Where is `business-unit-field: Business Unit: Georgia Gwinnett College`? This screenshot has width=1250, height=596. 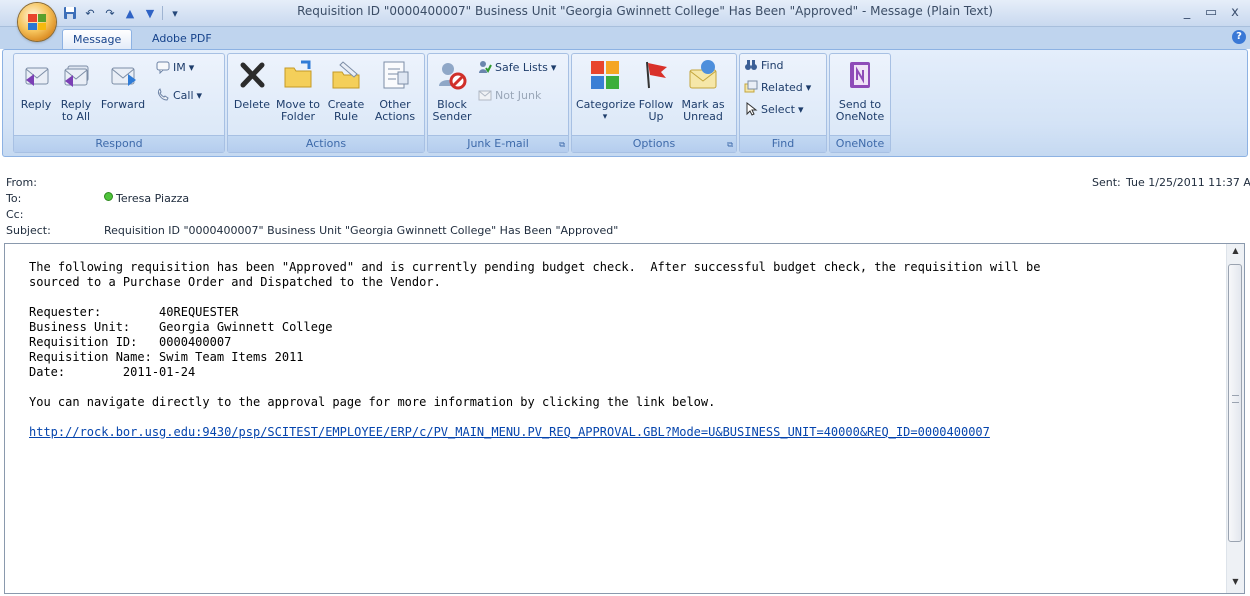
business-unit-field: Business Unit: Georgia Gwinnett College is located at coordinates (181, 327).